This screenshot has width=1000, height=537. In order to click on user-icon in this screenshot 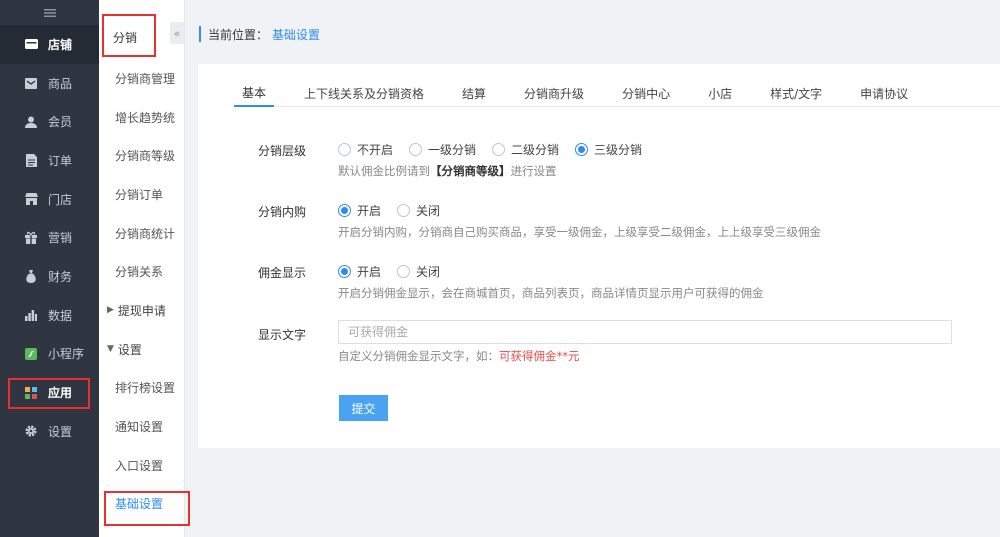, I will do `click(31, 122)`.